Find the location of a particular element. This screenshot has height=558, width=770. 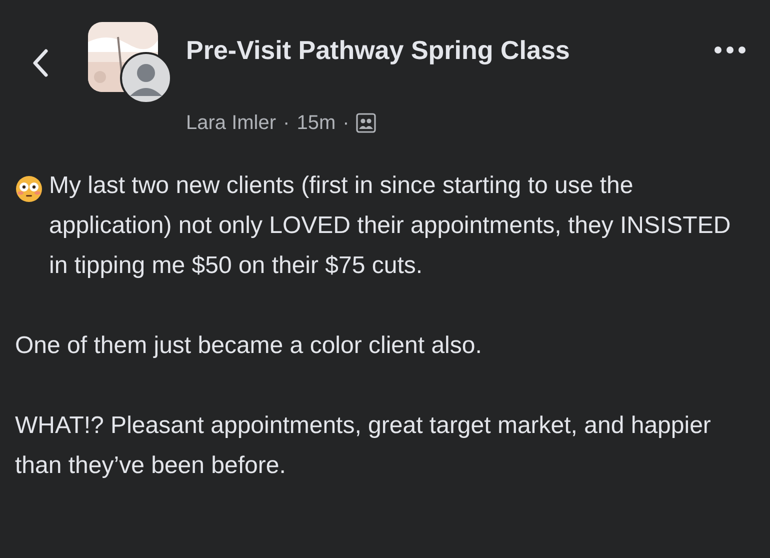

user-avatar is located at coordinates (146, 78).